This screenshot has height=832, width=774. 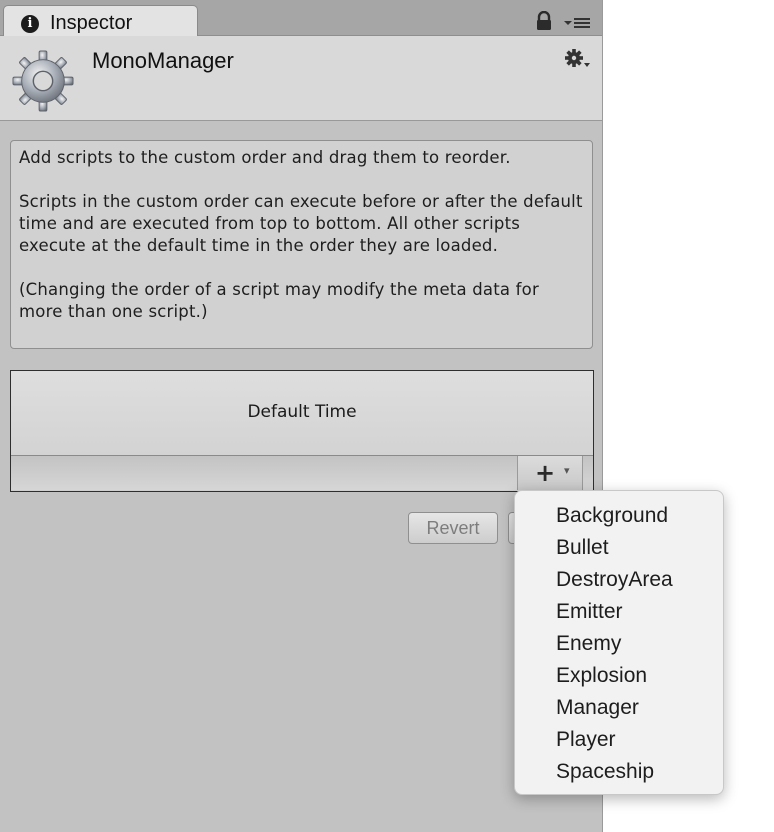 I want to click on dropdown-arrow-icon: ▾, so click(x=567, y=470).